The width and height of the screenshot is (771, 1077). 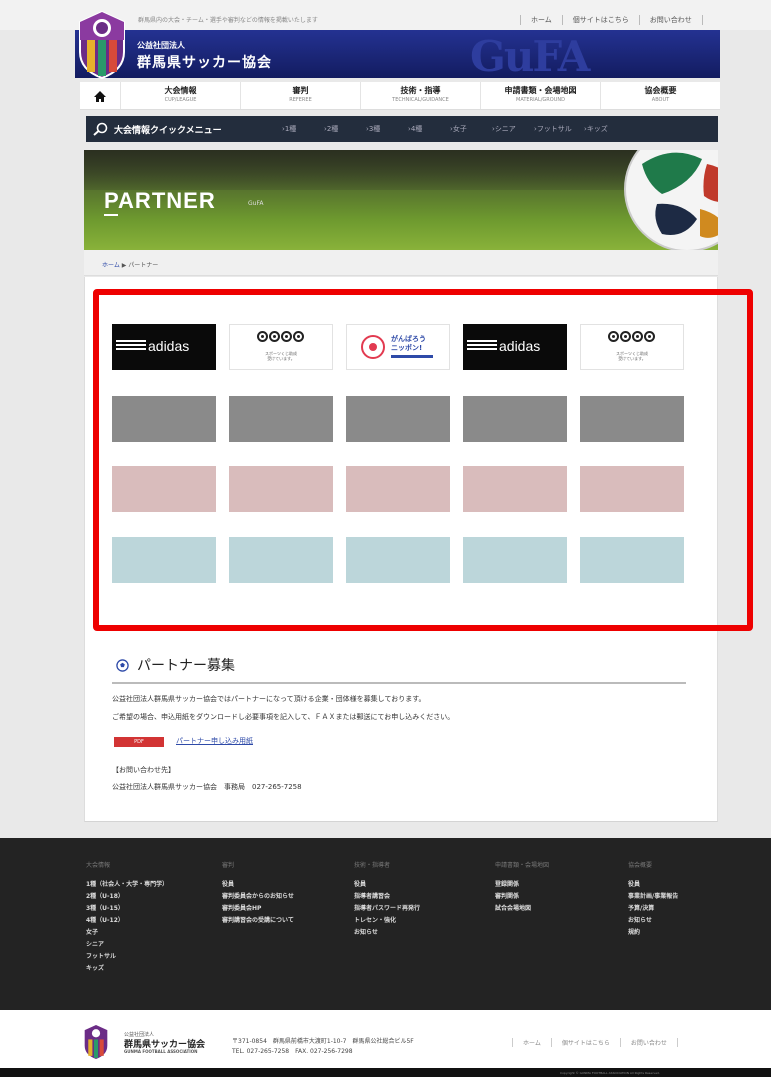 What do you see at coordinates (204, 62) in the screenshot?
I see `association-title: 群馬県サッカー協会` at bounding box center [204, 62].